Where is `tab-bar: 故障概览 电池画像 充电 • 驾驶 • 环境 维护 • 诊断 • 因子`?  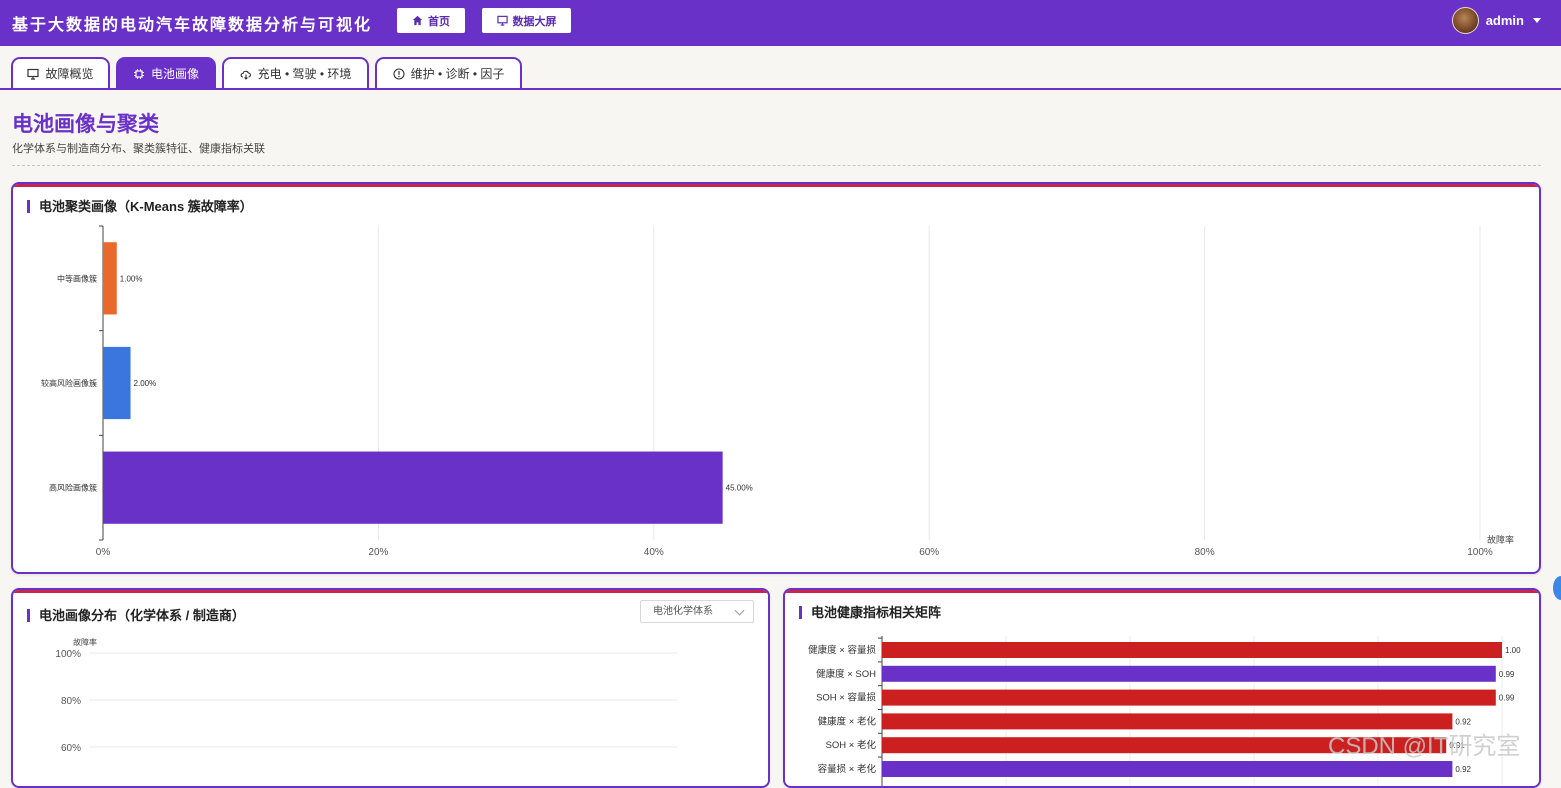 tab-bar: 故障概览 电池画像 充电 • 驾驶 • 环境 维护 • 诊断 • 因子 is located at coordinates (780, 68).